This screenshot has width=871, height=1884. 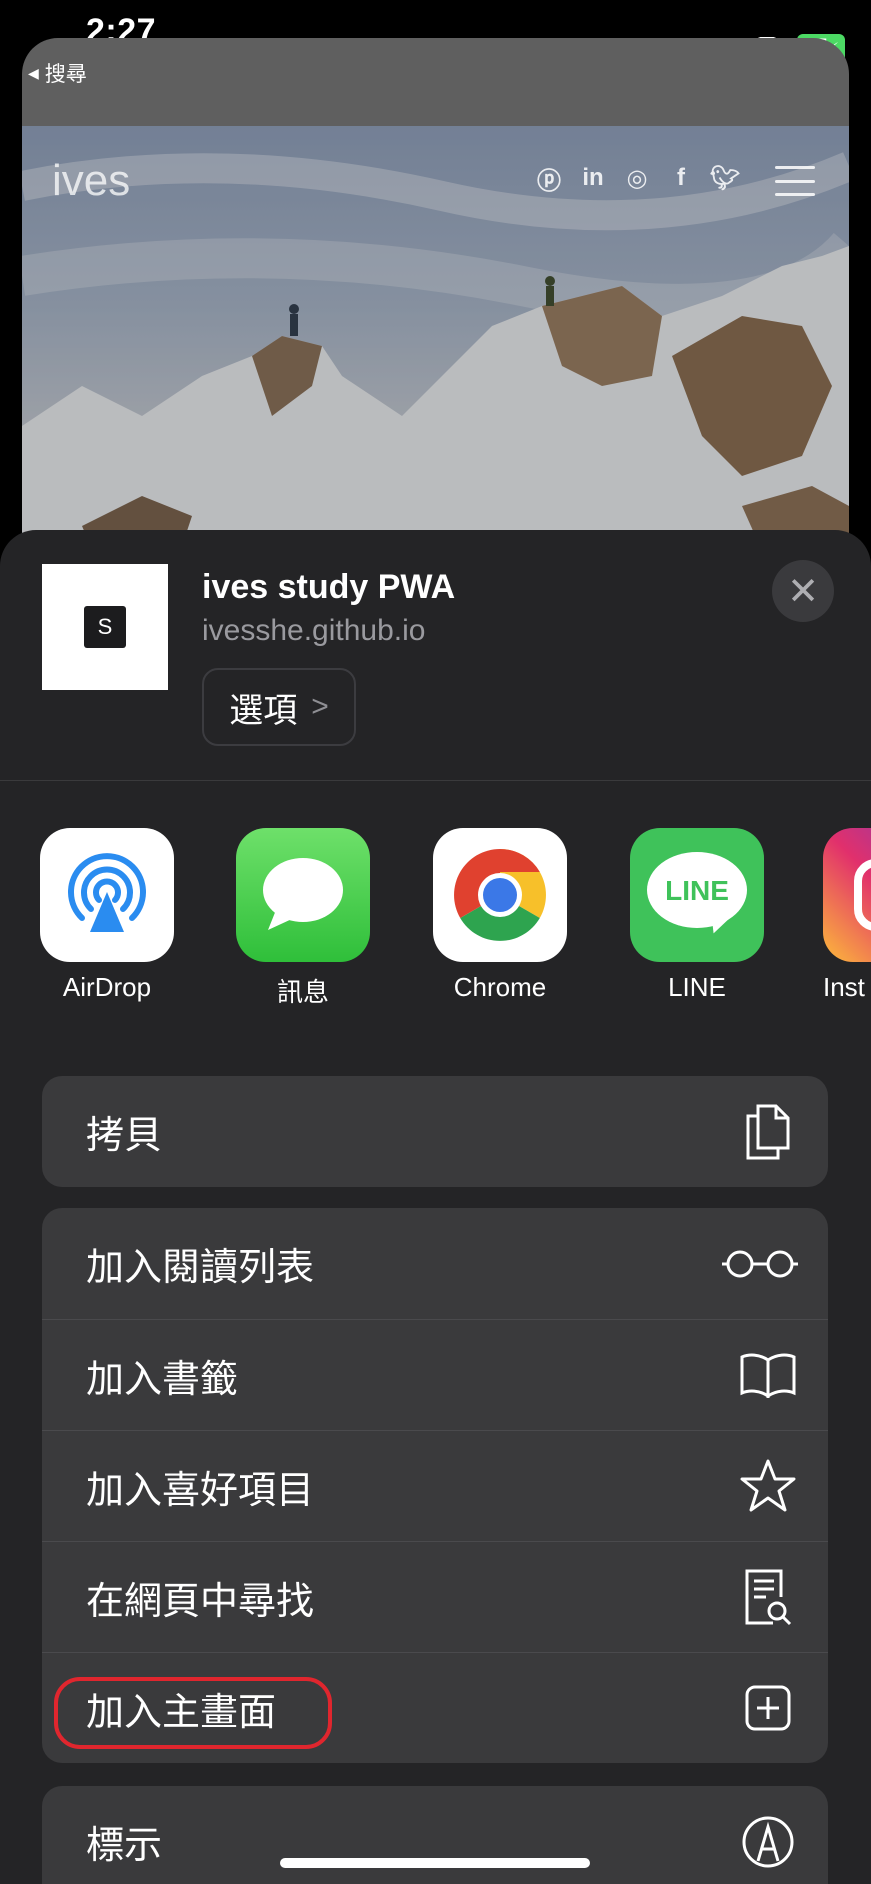 What do you see at coordinates (181, 1712) in the screenshot?
I see `action-label: 加入主畫面` at bounding box center [181, 1712].